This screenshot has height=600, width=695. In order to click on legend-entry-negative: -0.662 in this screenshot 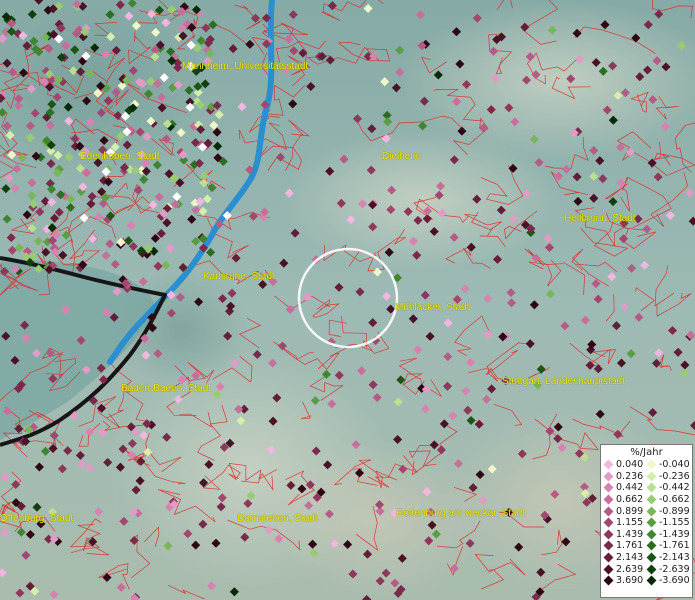, I will do `click(668, 500)`.